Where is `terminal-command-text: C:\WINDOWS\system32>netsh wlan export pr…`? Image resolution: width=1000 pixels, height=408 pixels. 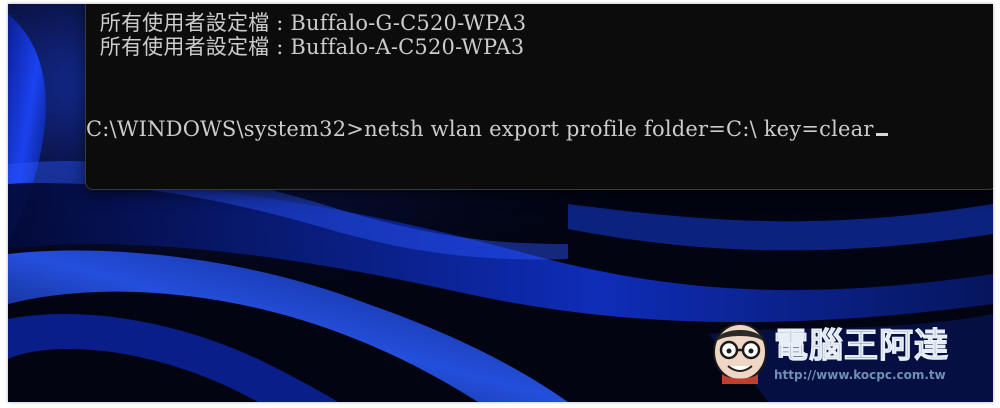 terminal-command-text: C:\WINDOWS\system32>netsh wlan export pr… is located at coordinates (480, 129).